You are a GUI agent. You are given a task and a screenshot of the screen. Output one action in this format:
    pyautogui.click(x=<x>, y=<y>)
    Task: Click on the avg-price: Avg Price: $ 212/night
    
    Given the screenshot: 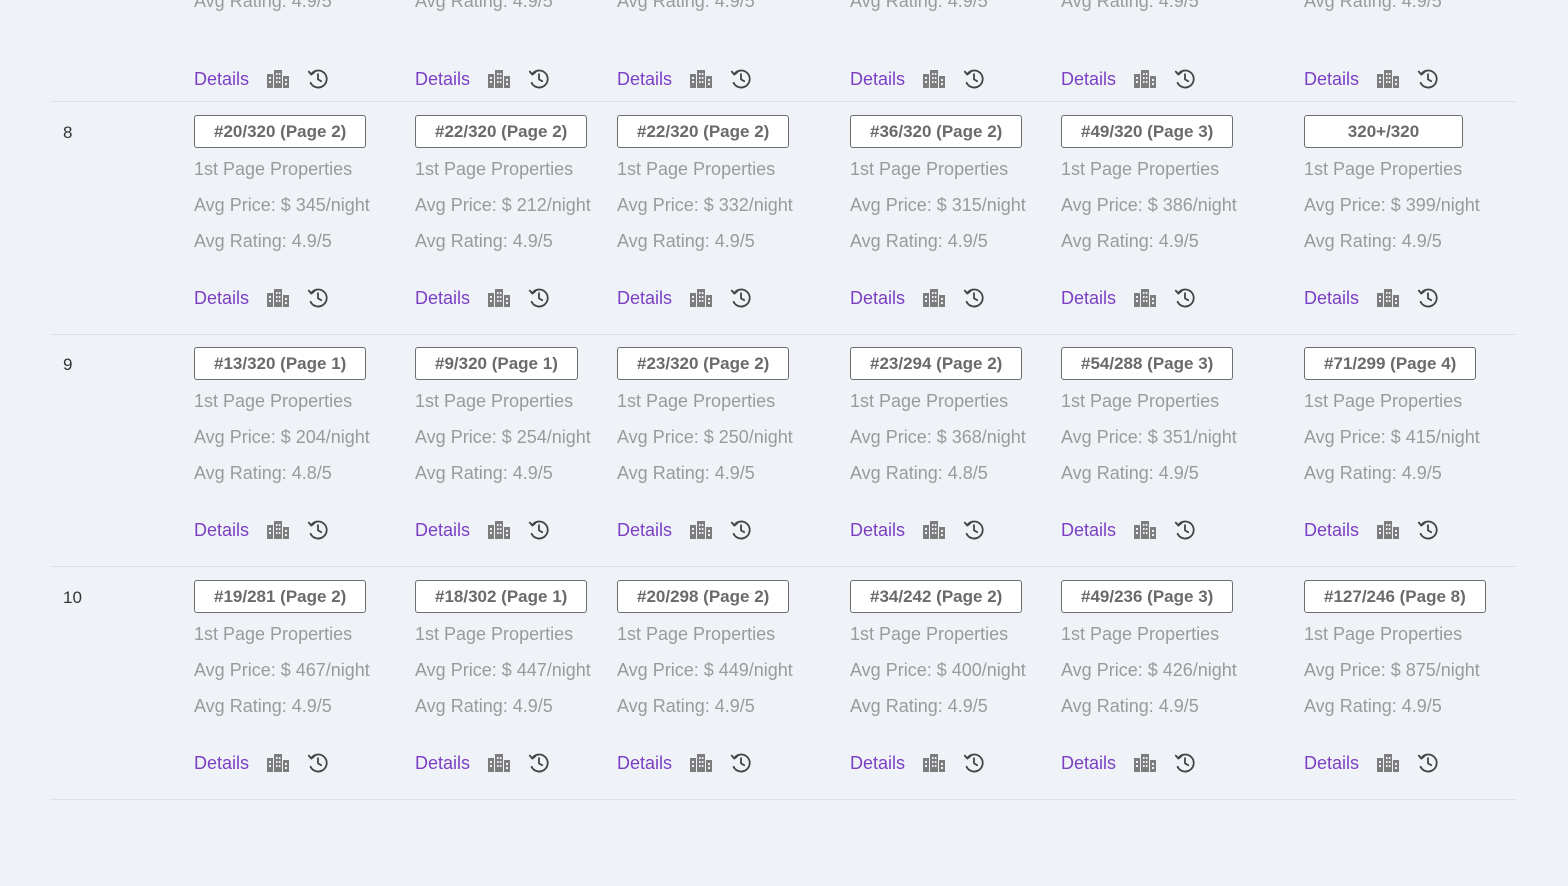 What is the action you would take?
    pyautogui.click(x=503, y=205)
    